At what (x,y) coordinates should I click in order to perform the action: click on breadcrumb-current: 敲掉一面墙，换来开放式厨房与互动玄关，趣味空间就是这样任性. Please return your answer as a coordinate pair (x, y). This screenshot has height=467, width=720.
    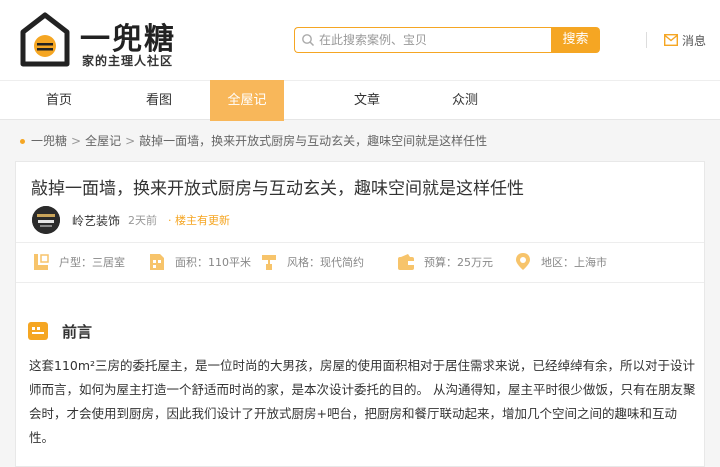
    Looking at the image, I should click on (313, 141).